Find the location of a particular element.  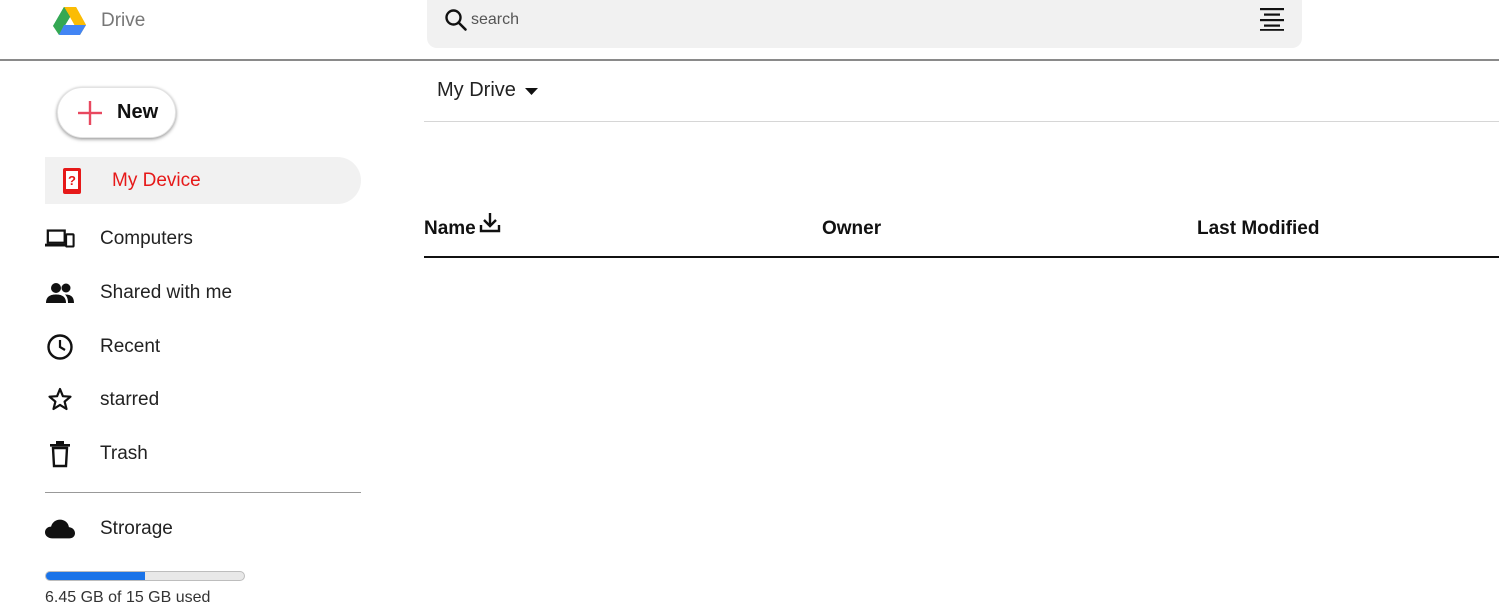

sidebar-divider is located at coordinates (203, 492).